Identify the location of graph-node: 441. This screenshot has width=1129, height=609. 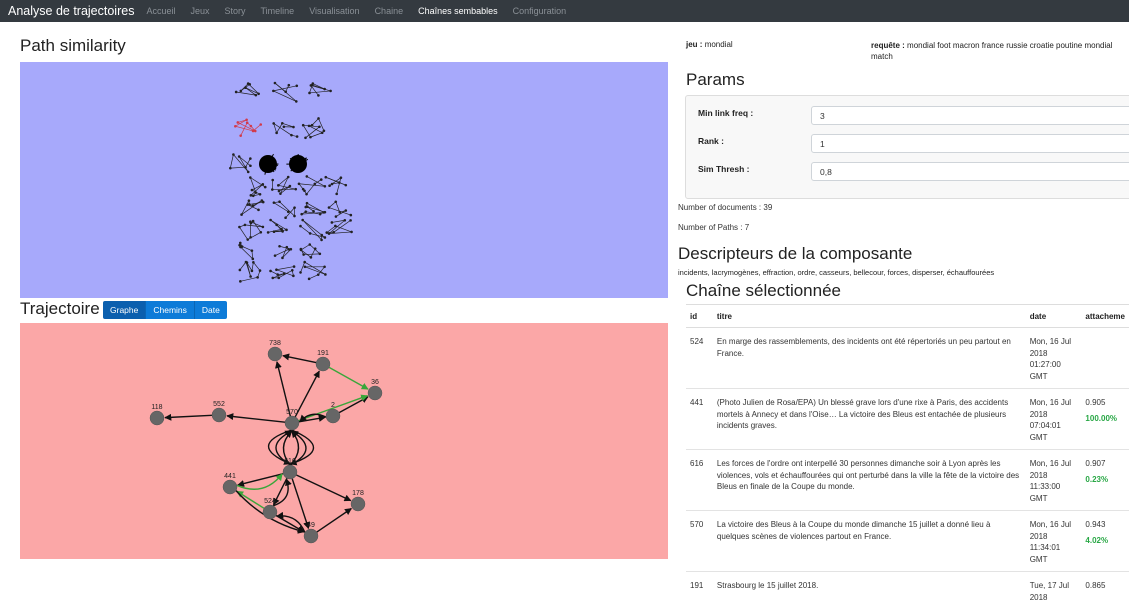
(230, 483).